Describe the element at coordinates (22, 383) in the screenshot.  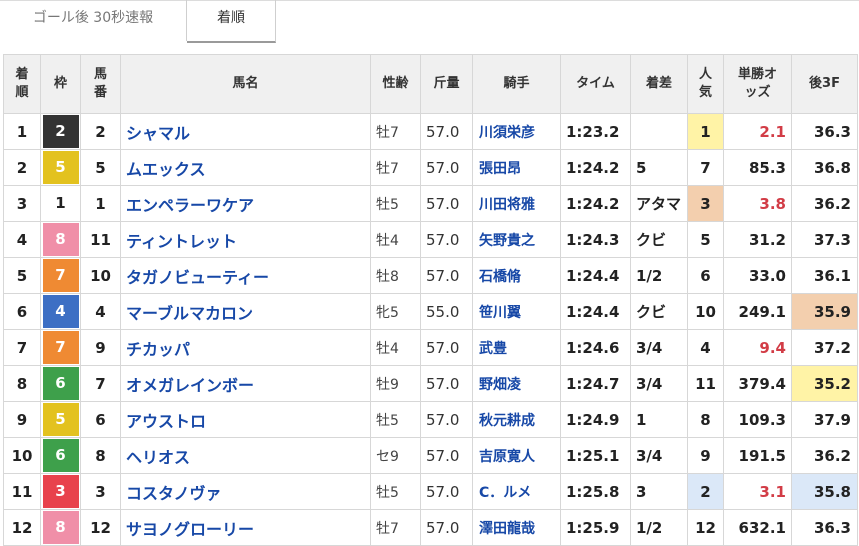
I see `rank-cell: 8` at that location.